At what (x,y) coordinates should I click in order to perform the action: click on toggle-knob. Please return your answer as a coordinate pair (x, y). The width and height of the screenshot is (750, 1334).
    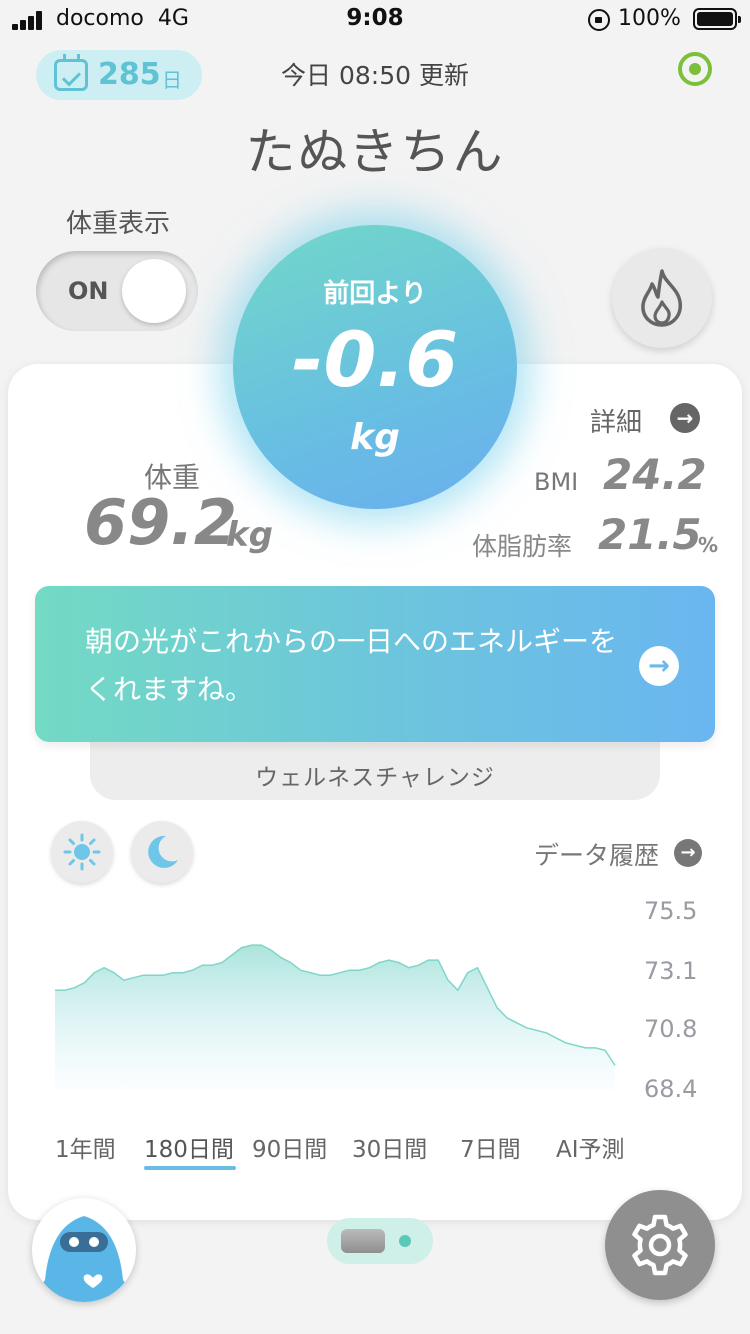
    Looking at the image, I should click on (154, 291).